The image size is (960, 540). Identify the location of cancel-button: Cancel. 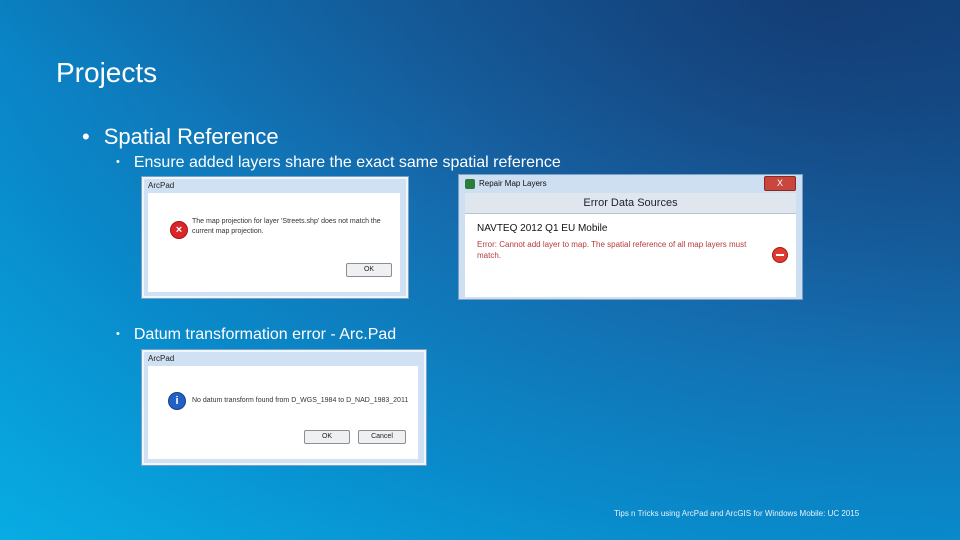
(382, 437).